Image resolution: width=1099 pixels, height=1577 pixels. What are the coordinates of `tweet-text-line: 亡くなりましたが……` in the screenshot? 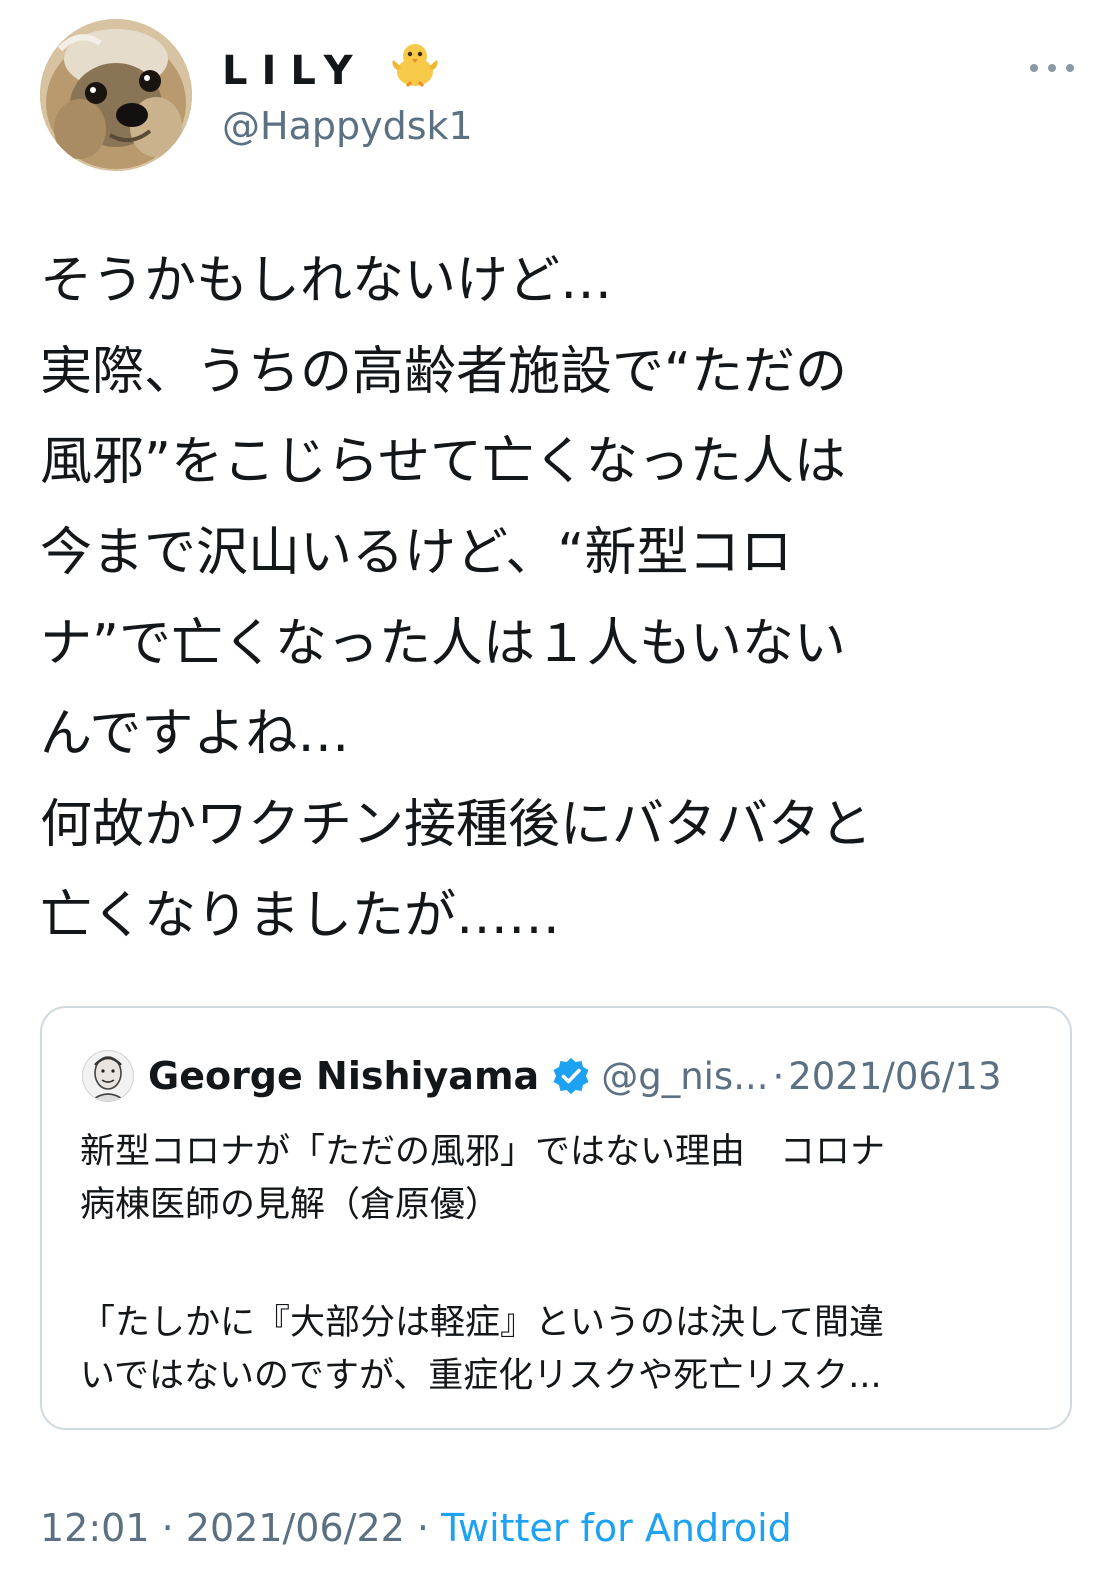 It's located at (300, 915).